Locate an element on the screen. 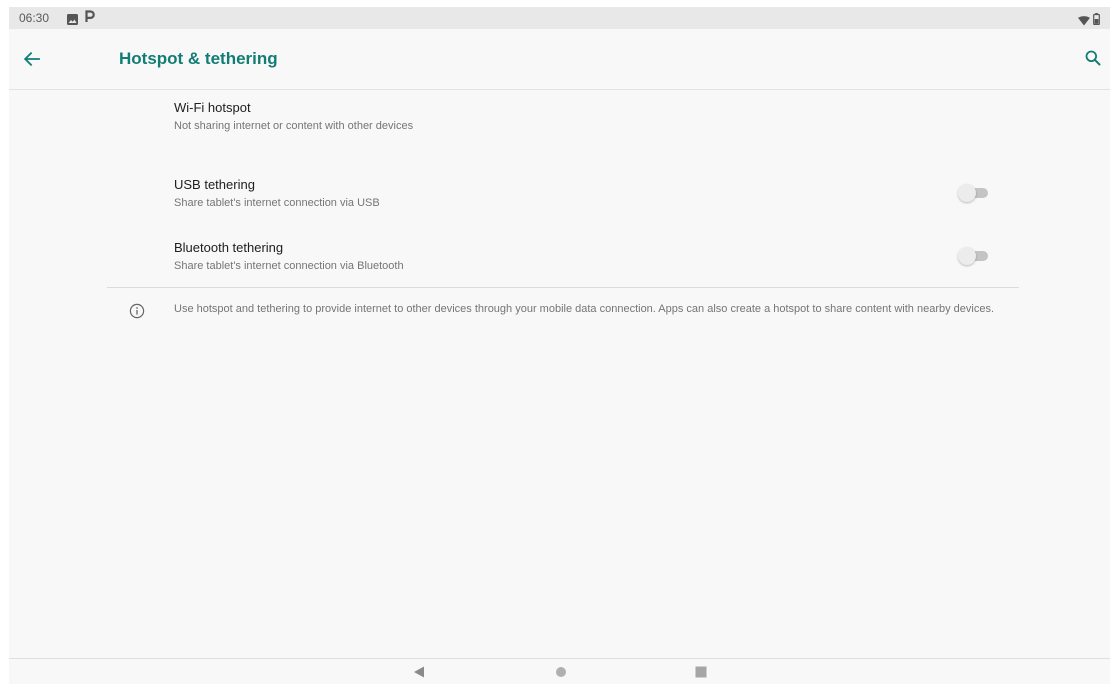  search-icon is located at coordinates (1093, 58).